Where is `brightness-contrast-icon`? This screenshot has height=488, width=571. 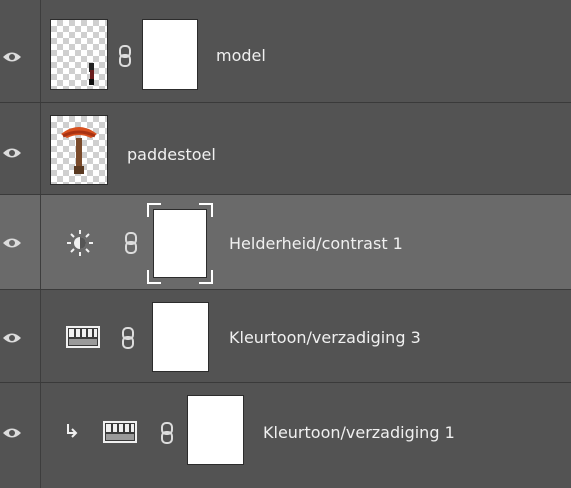
brightness-contrast-icon is located at coordinates (80, 243).